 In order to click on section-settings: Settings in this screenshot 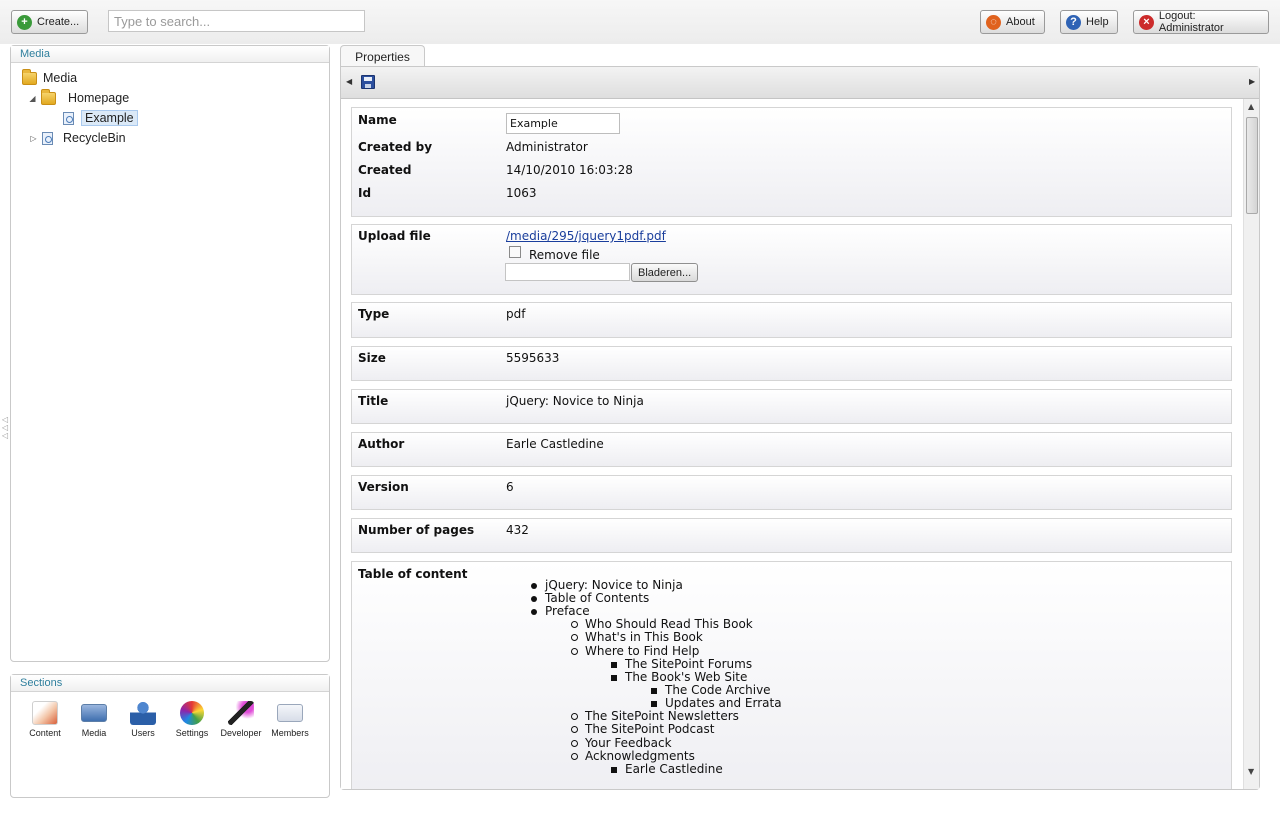, I will do `click(192, 719)`.